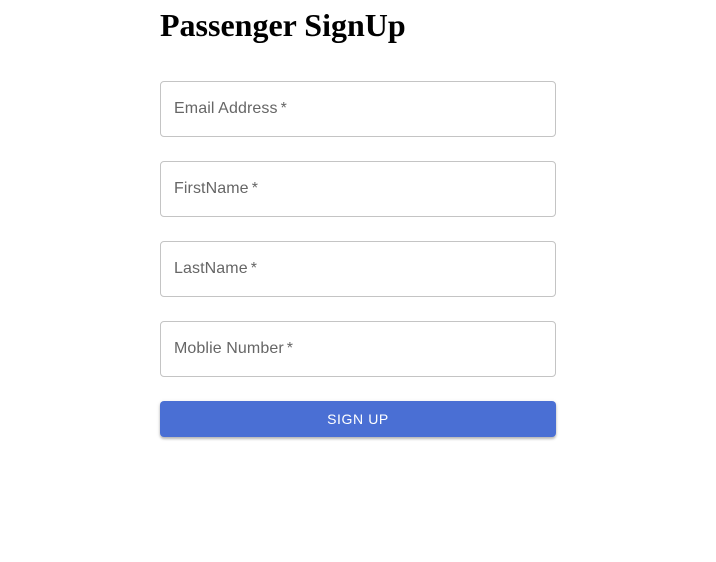 Image resolution: width=716 pixels, height=562 pixels. I want to click on page-title: Passenger SignUp, so click(283, 25).